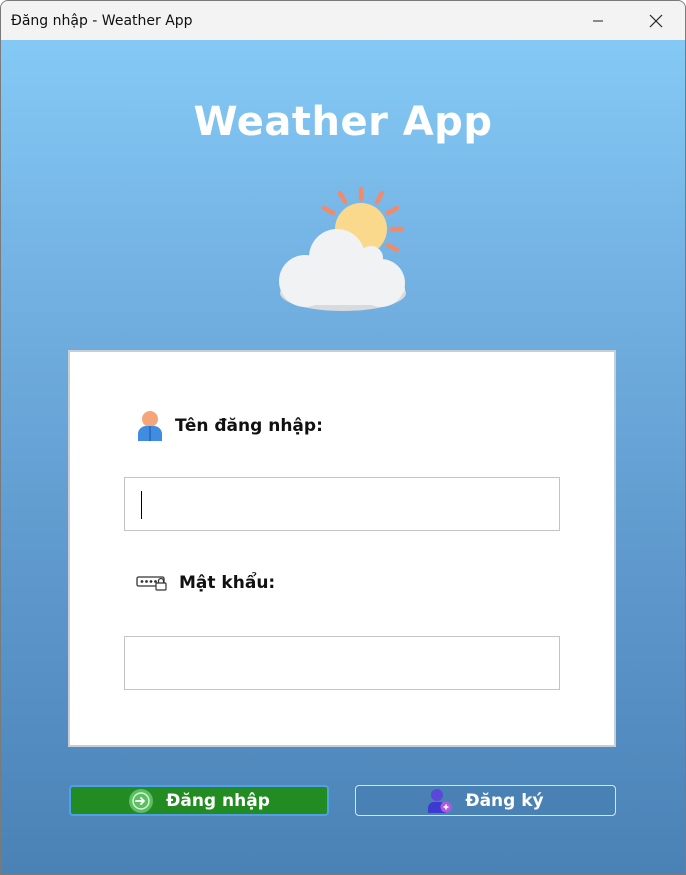  Describe the element at coordinates (440, 801) in the screenshot. I see `add-user-icon` at that location.